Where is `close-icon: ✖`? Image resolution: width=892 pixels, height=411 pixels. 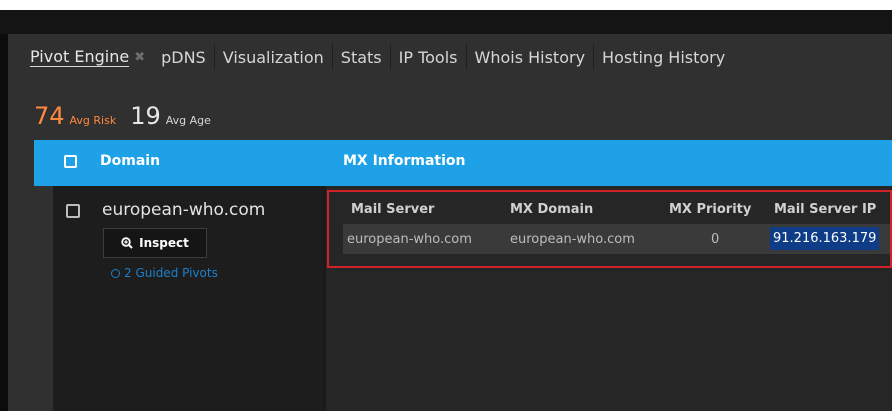
close-icon: ✖ is located at coordinates (139, 57).